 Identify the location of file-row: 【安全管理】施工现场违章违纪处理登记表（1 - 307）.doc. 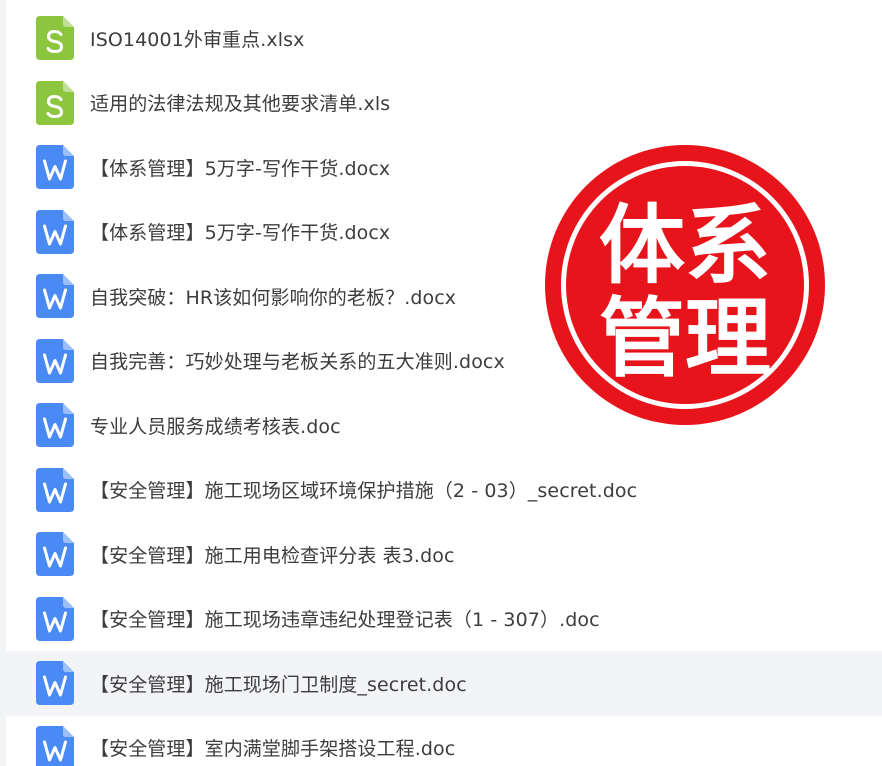
(444, 619).